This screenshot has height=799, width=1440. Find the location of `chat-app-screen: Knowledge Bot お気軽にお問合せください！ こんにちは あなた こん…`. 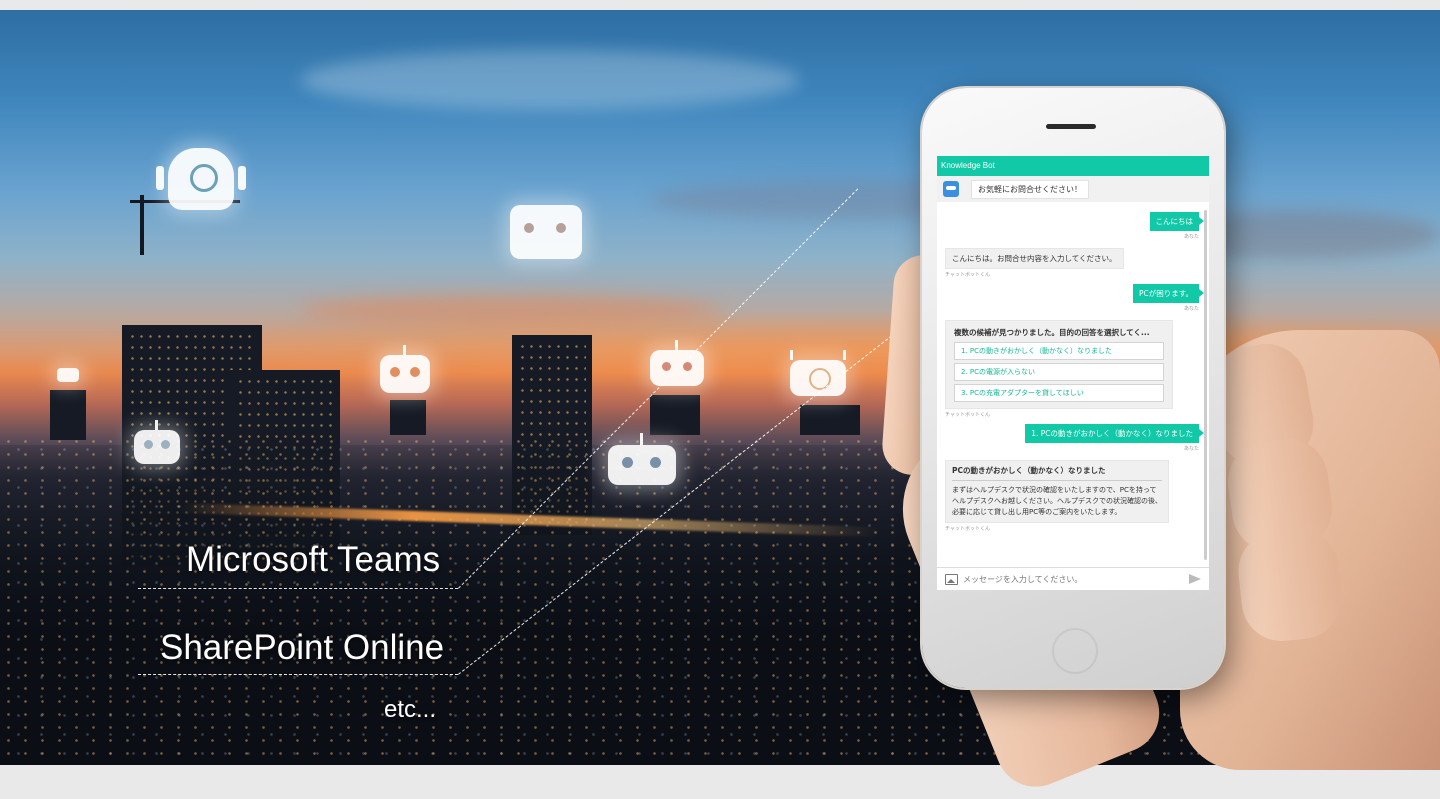

chat-app-screen: Knowledge Bot お気軽にお問合せください！ こんにちは あなた こん… is located at coordinates (1073, 373).